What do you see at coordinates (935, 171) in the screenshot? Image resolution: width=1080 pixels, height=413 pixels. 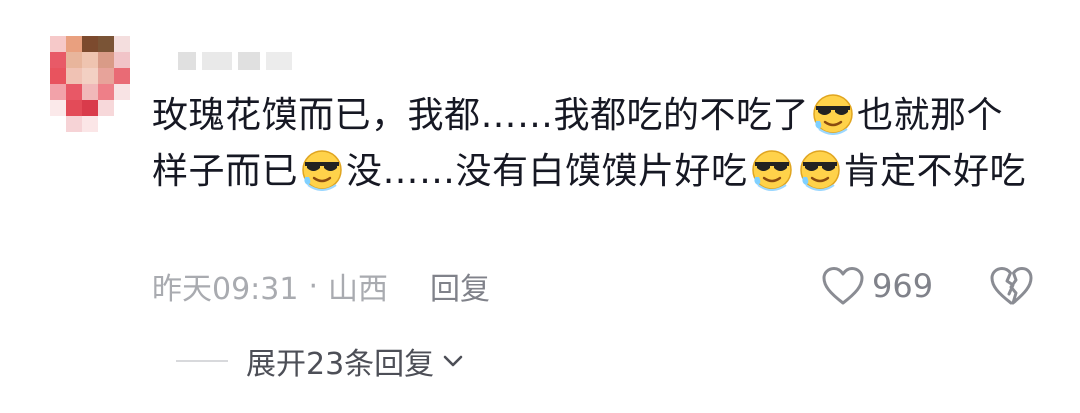 I see `comment-segment-4: 肯定不好吃` at bounding box center [935, 171].